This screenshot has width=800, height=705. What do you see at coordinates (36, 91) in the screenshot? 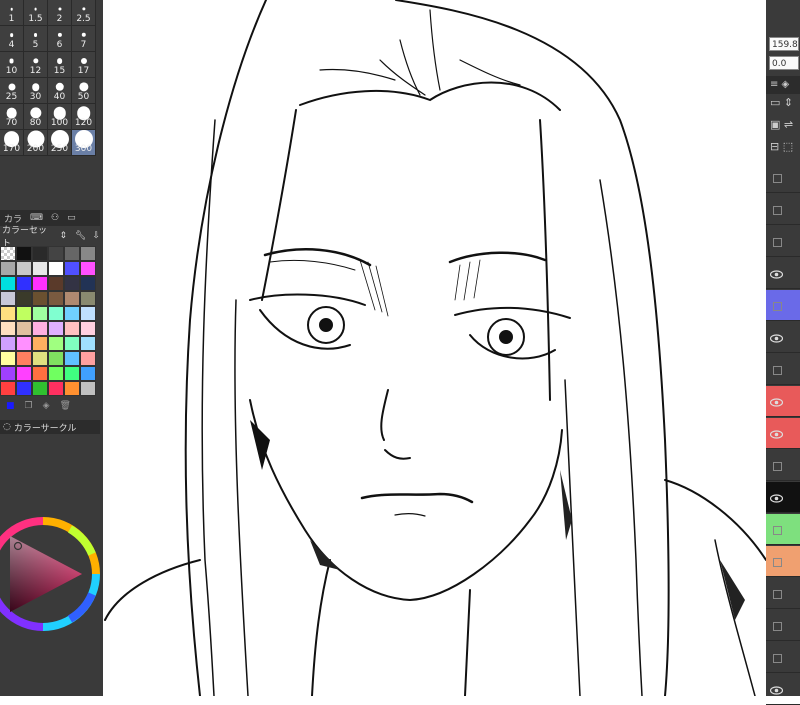
I see `brush-size-item: 30` at bounding box center [36, 91].